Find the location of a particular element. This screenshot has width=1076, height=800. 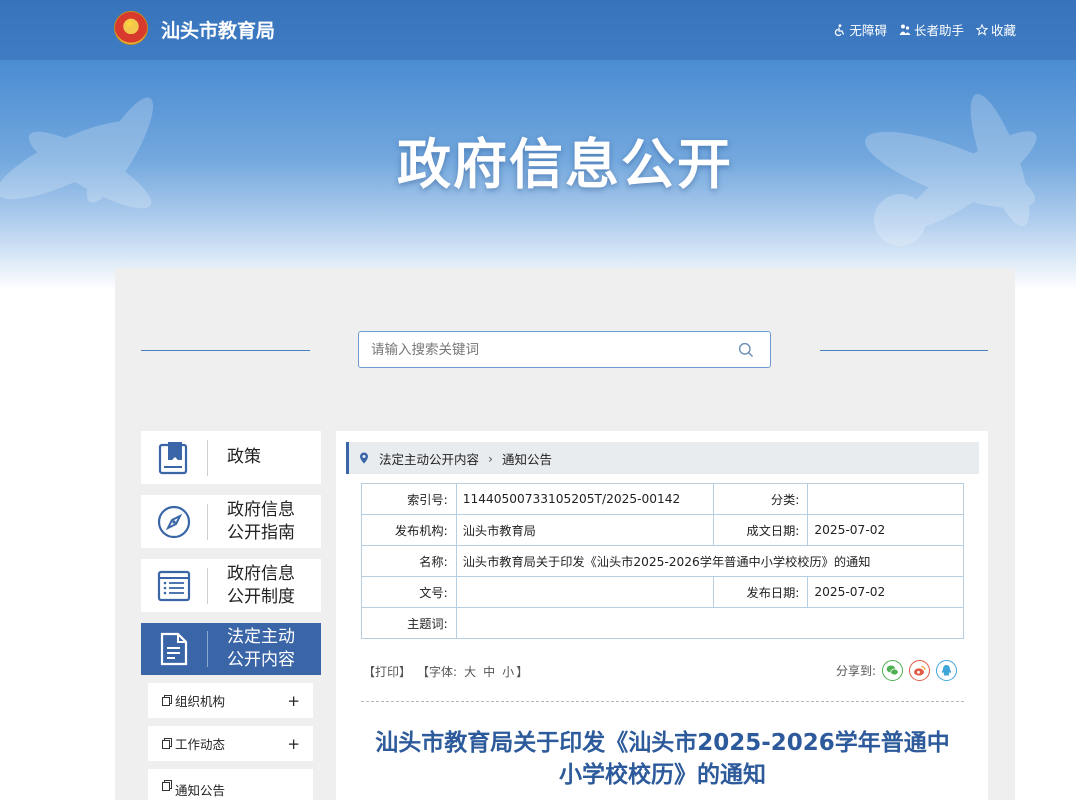

document-title-line-1: 汕头市教育局关于印发《汕头市2025-2026学年普通中 is located at coordinates (662, 743).